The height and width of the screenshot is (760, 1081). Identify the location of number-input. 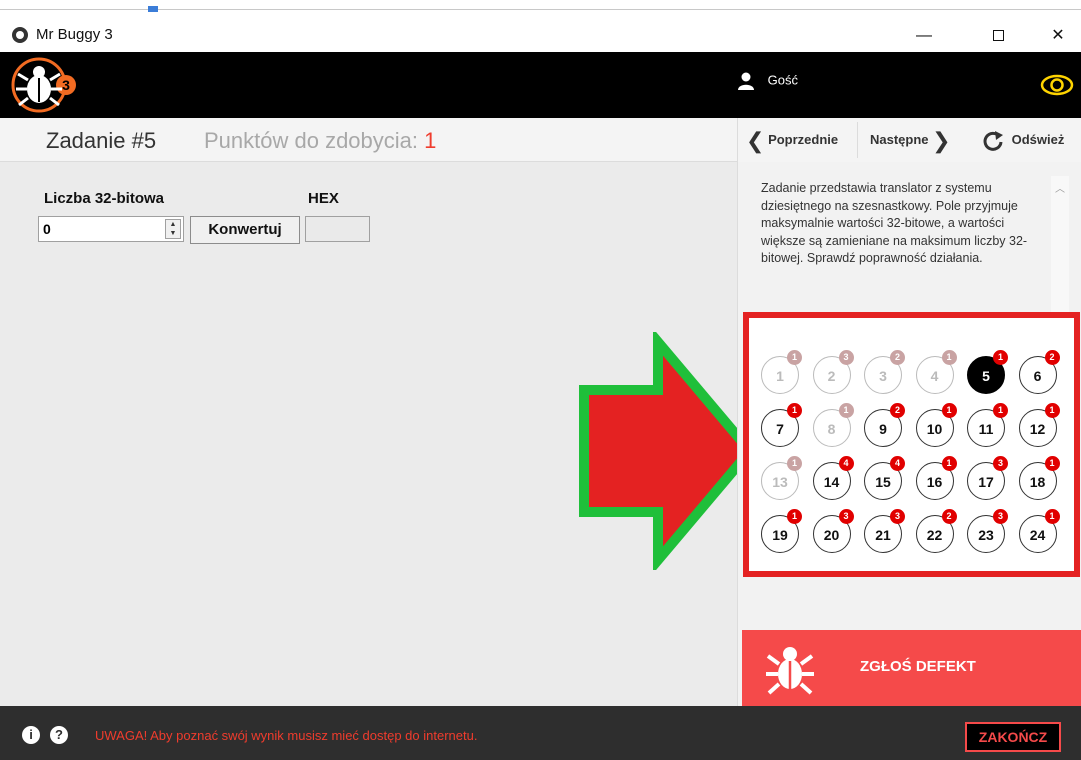
(102, 229).